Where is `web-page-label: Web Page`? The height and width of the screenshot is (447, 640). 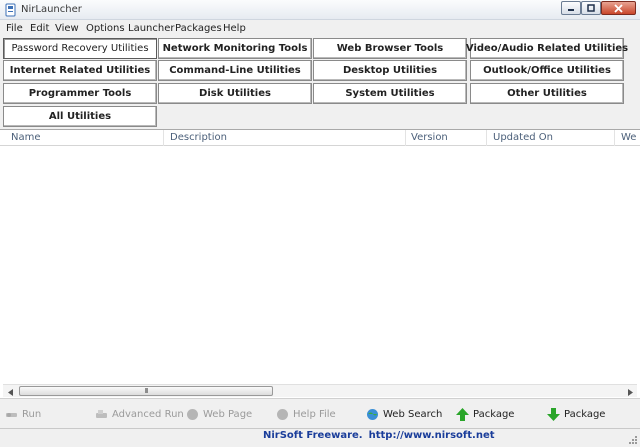
web-page-label: Web Page is located at coordinates (228, 414).